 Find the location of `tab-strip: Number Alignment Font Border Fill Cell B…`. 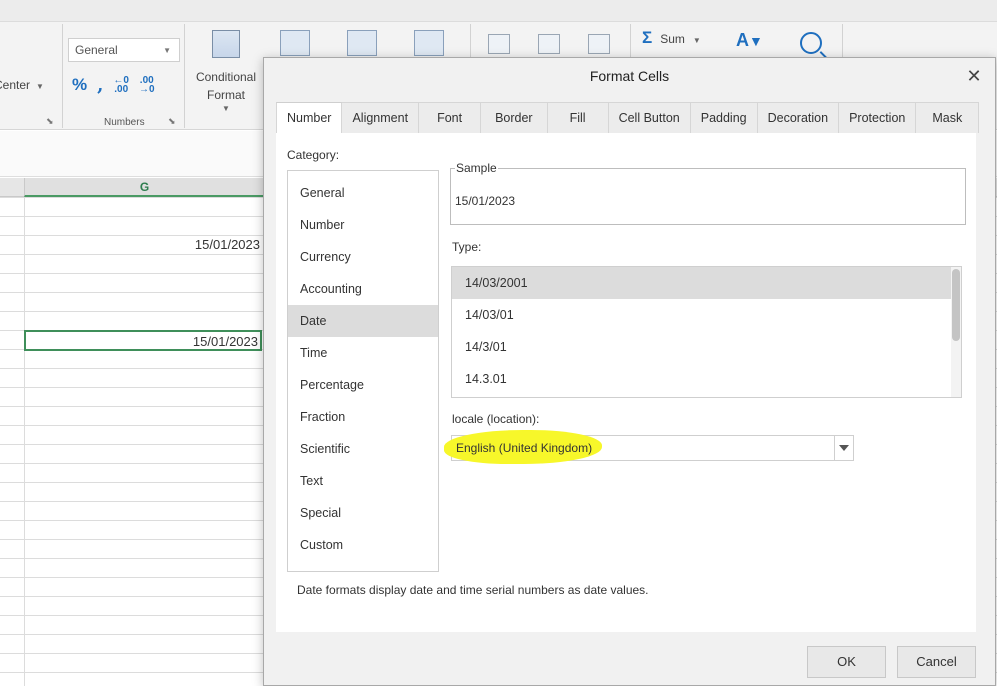

tab-strip: Number Alignment Font Border Fill Cell B… is located at coordinates (628, 117).